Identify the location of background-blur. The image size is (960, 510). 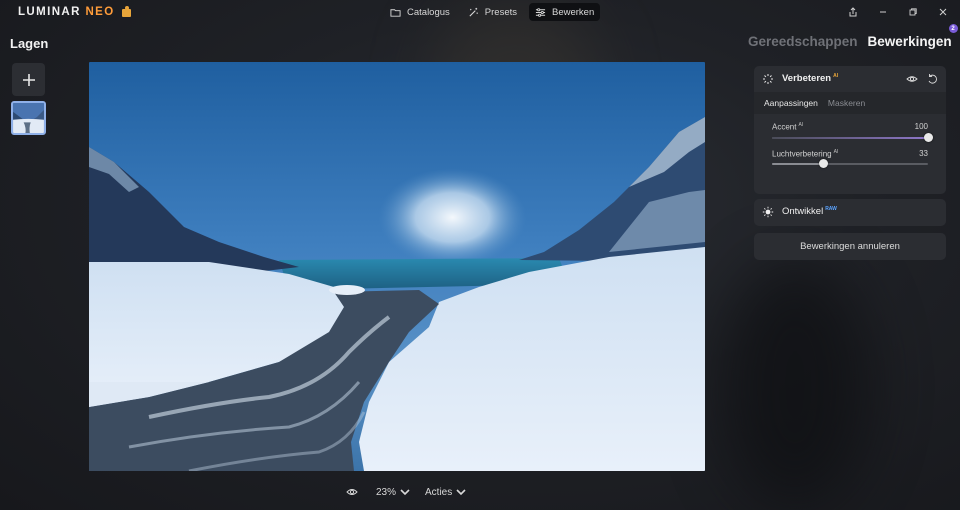
(795, 385).